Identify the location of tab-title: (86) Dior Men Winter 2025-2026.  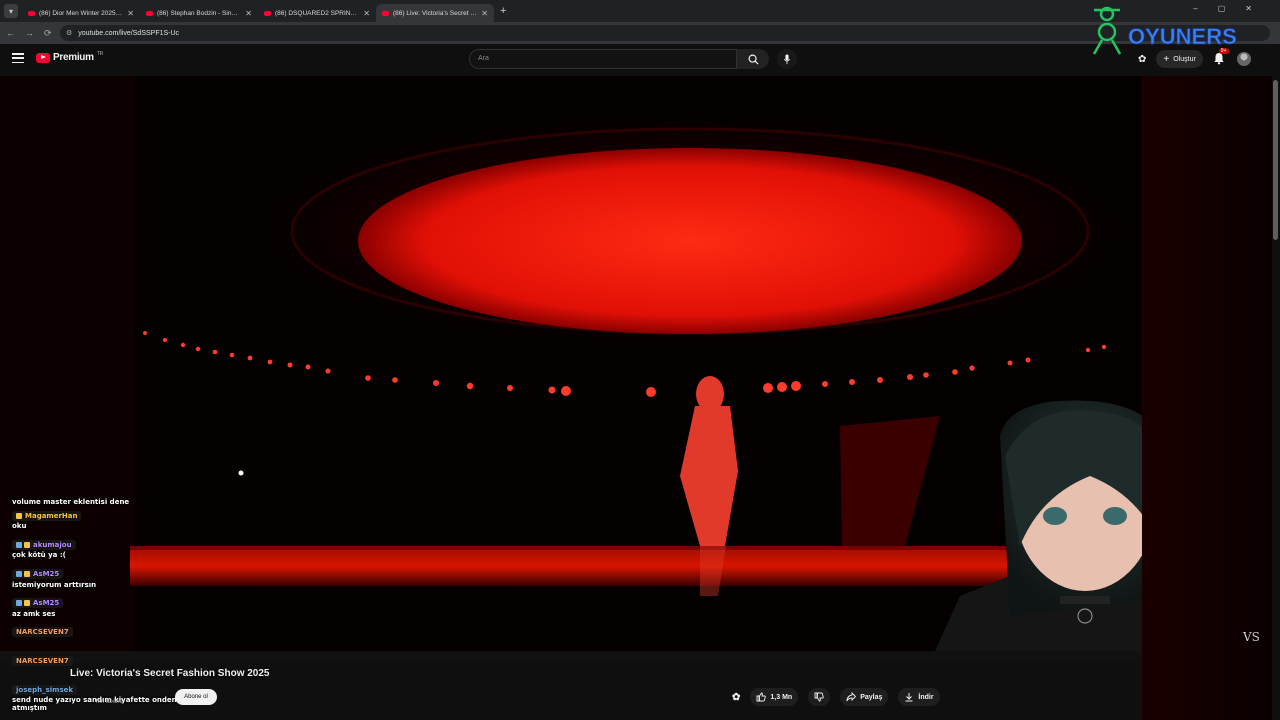
(81, 13).